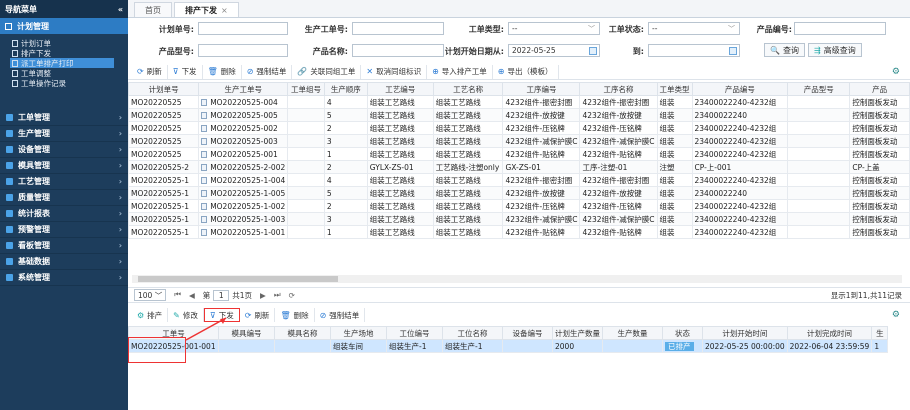 The width and height of the screenshot is (910, 410). What do you see at coordinates (150, 71) in the screenshot?
I see `refresh-button: ⟳ 刷新` at bounding box center [150, 71].